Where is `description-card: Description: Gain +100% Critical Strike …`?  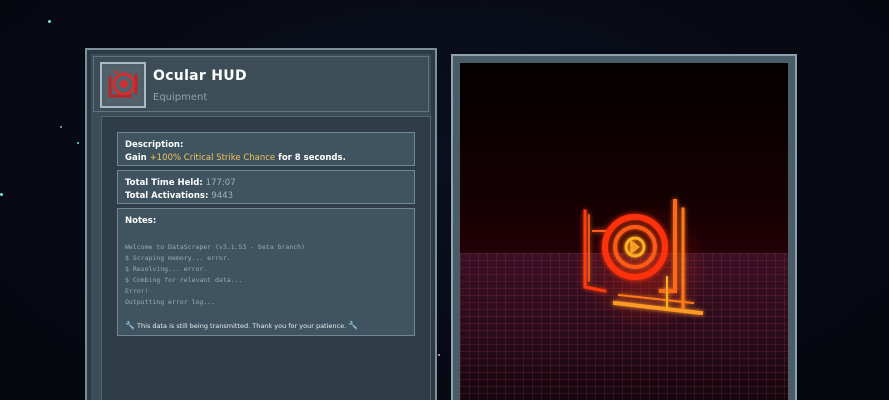
description-card: Description: Gain +100% Critical Strike … is located at coordinates (266, 149).